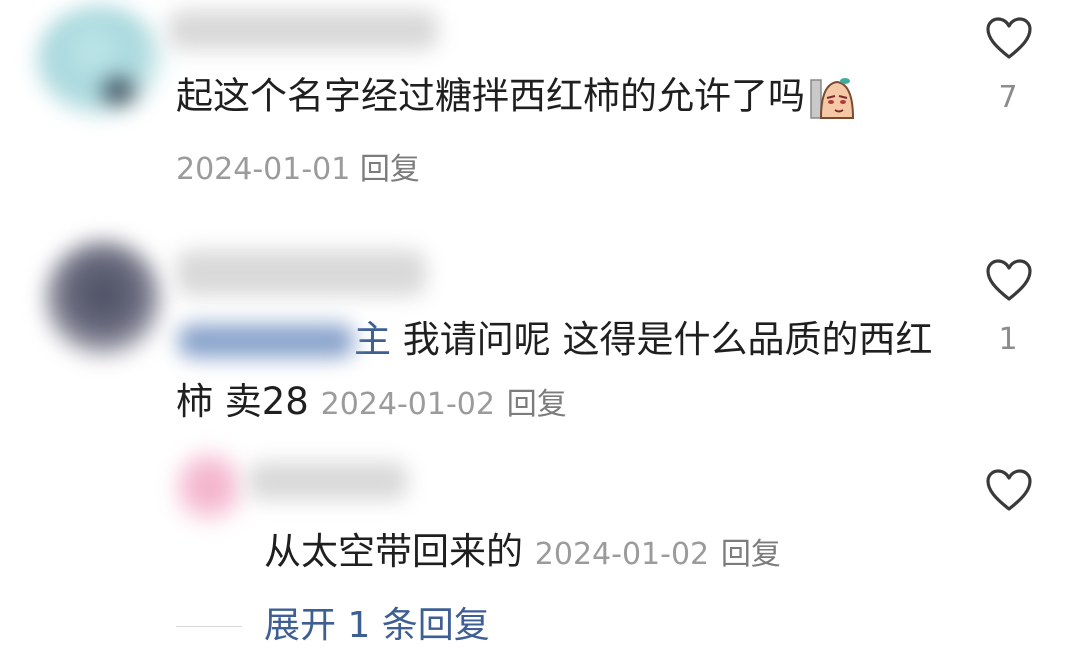 Image resolution: width=1080 pixels, height=649 pixels. Describe the element at coordinates (516, 98) in the screenshot. I see `comment-text: 起这个名字经过糖拌西红柿的允许了吗` at that location.